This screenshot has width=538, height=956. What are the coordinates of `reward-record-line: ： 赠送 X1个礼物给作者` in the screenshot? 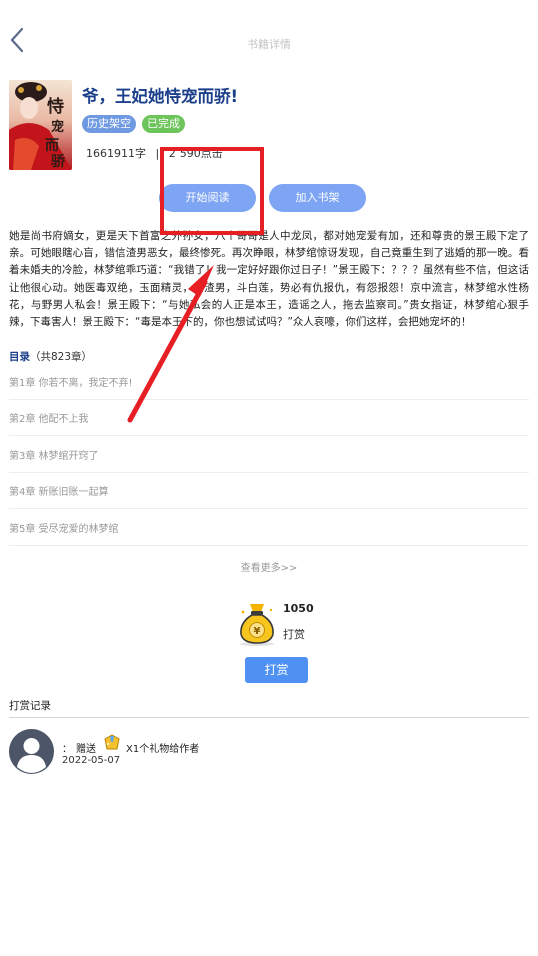 It's located at (131, 744).